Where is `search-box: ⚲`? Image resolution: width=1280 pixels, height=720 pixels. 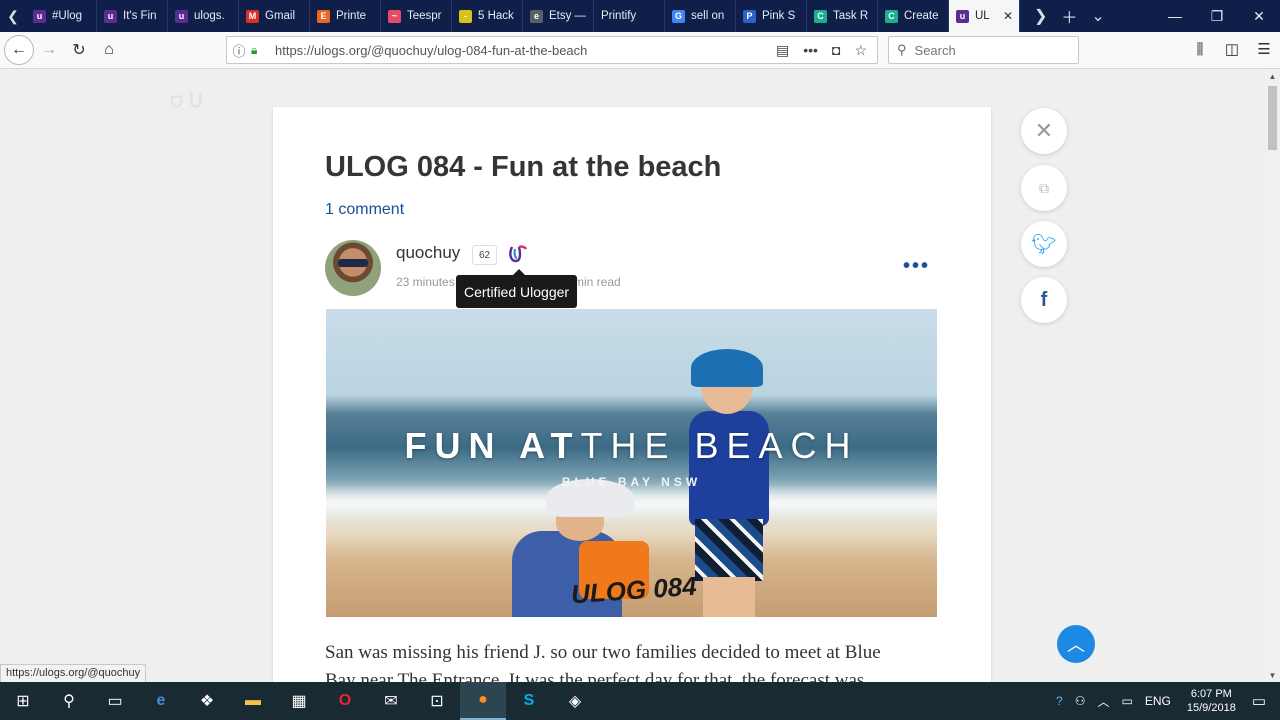 search-box: ⚲ is located at coordinates (983, 50).